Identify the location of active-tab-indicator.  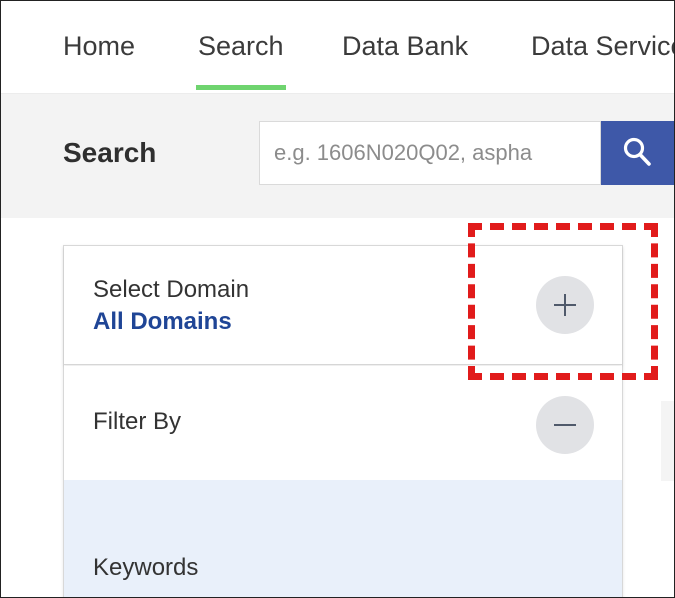
(241, 87).